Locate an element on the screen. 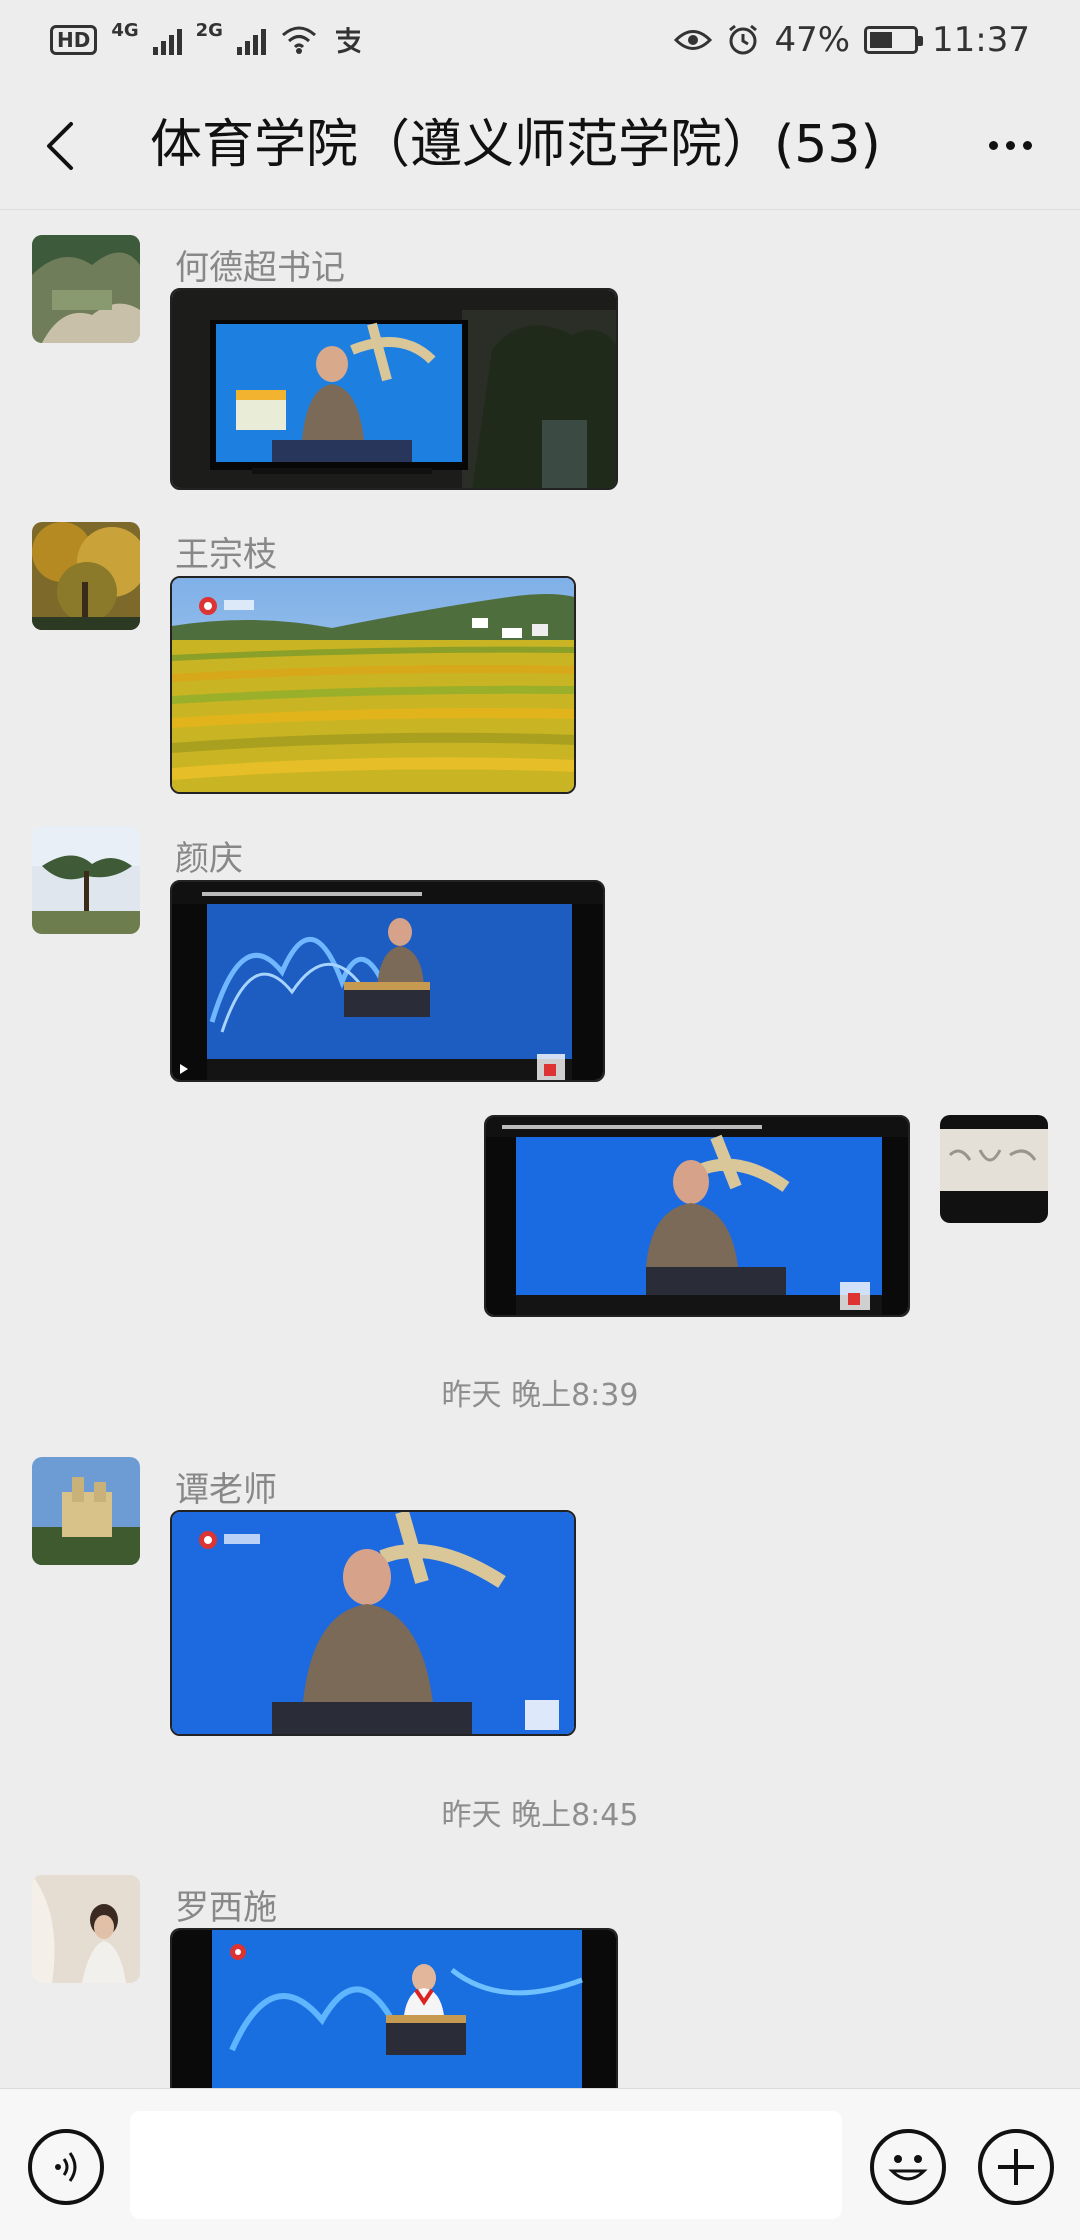 The image size is (1080, 2240). alipay-icon is located at coordinates (348, 40).